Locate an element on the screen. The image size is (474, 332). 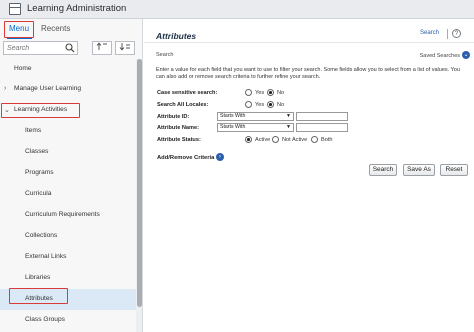
nav-item-label: Classes is located at coordinates (37, 151).